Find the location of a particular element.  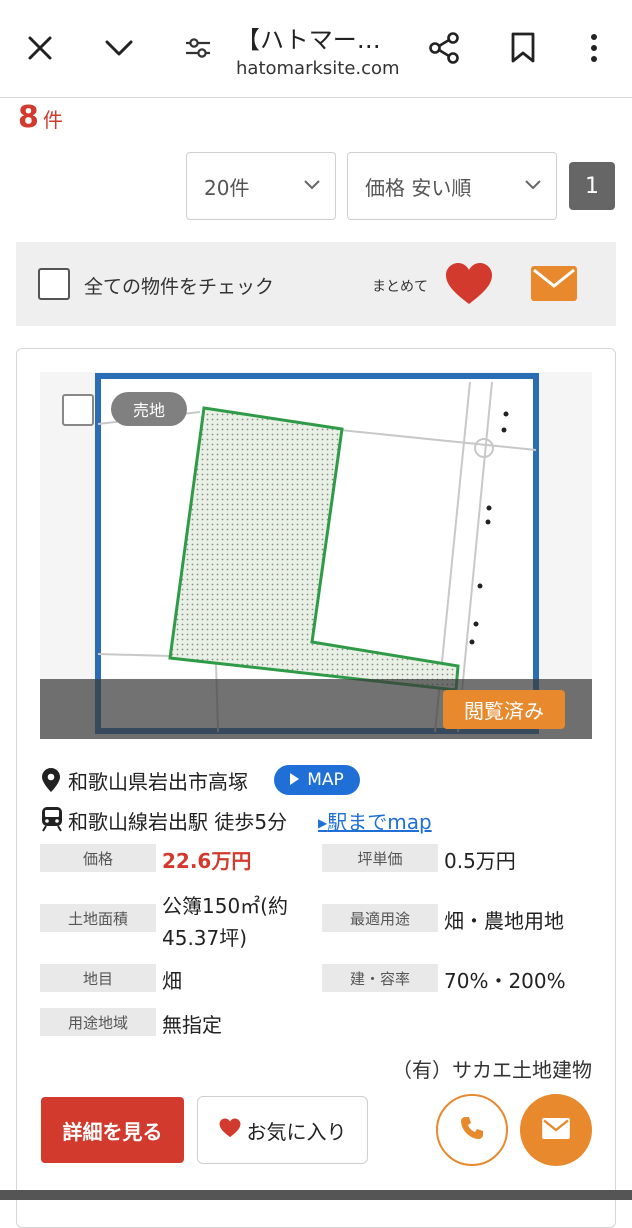

spec-label-land-category: 地目 is located at coordinates (98, 978).